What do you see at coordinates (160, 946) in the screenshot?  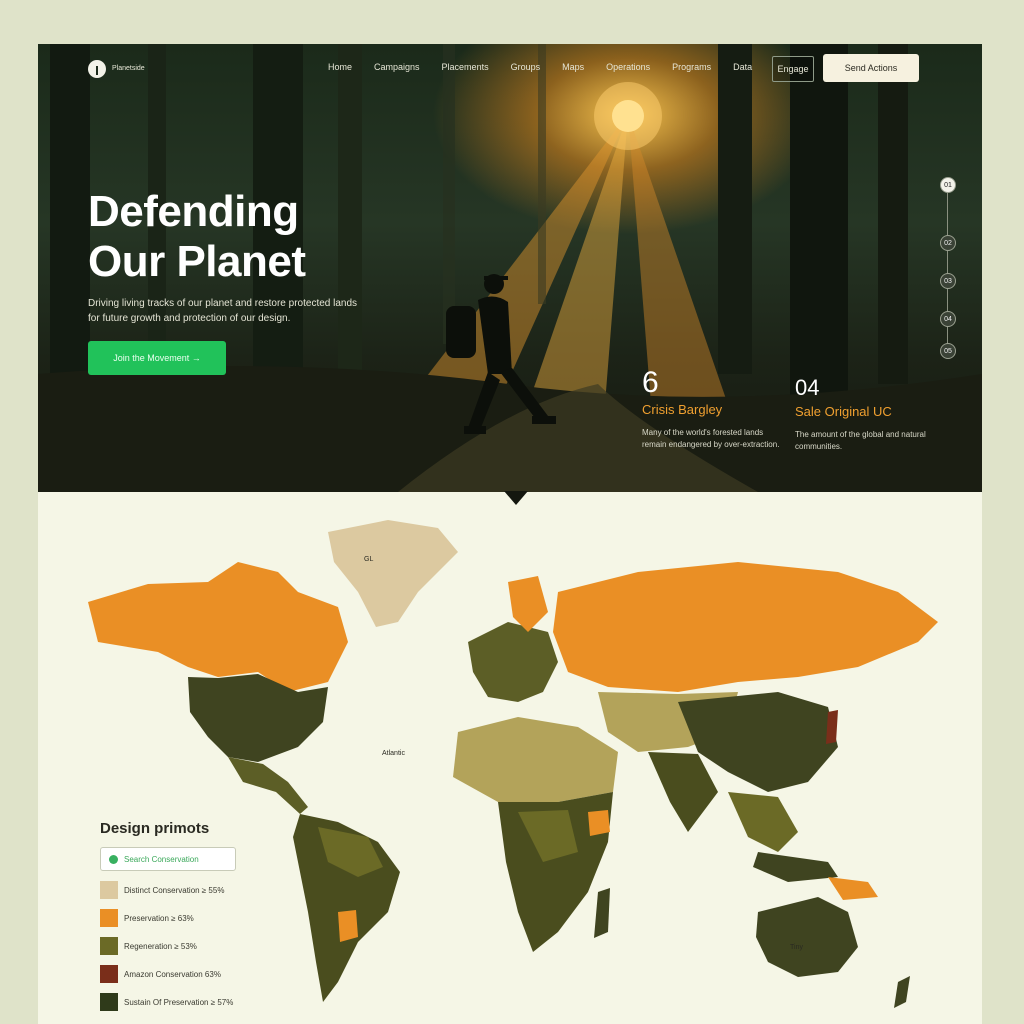 I see `legend-item-label: Regeneration ≥ 53%` at bounding box center [160, 946].